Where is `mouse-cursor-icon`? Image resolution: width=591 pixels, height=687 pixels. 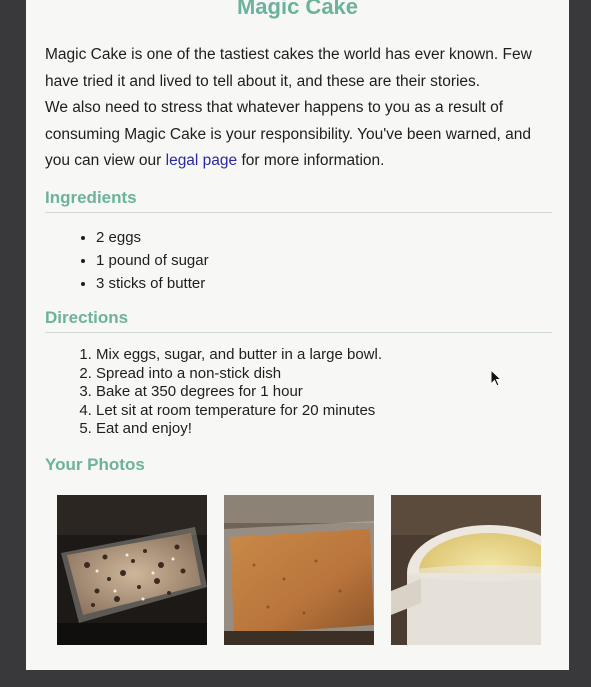
mouse-cursor-icon is located at coordinates (497, 378).